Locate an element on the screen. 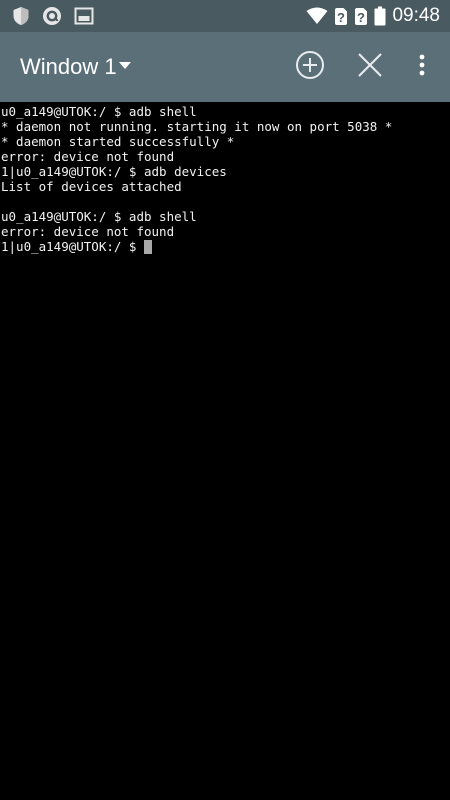  sim1-unknown-icon: ? is located at coordinates (341, 16).